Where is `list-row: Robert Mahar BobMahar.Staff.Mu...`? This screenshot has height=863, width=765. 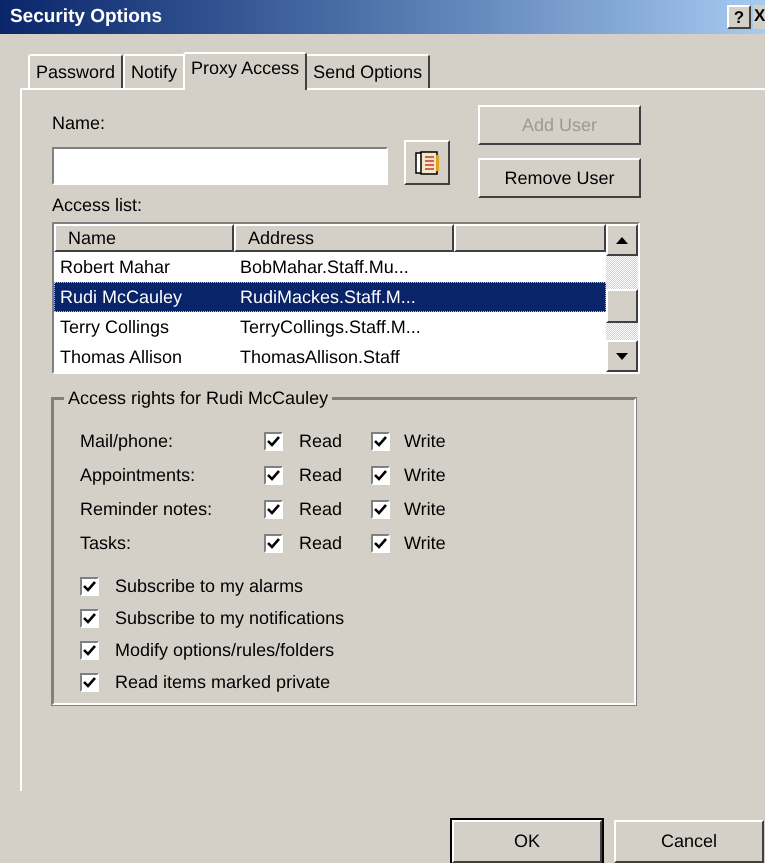
list-row: Robert Mahar BobMahar.Staff.Mu... is located at coordinates (330, 267).